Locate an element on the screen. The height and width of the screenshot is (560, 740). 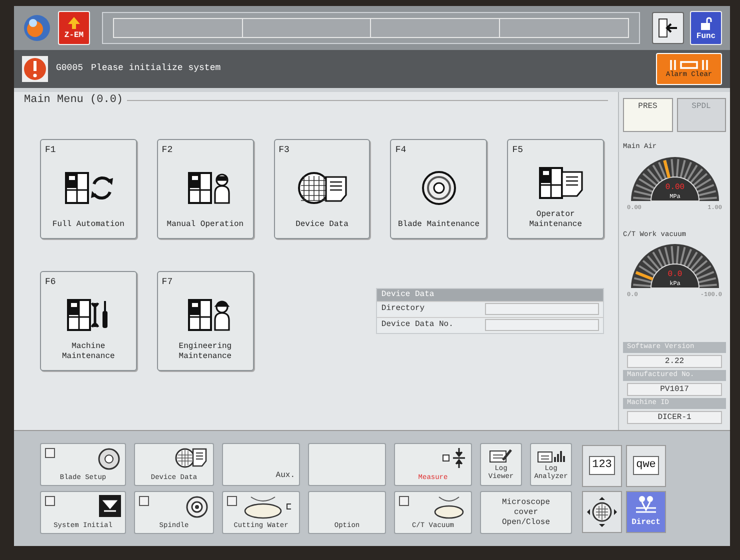
button-label: Microscope cover Open/Close is located at coordinates (525, 513).